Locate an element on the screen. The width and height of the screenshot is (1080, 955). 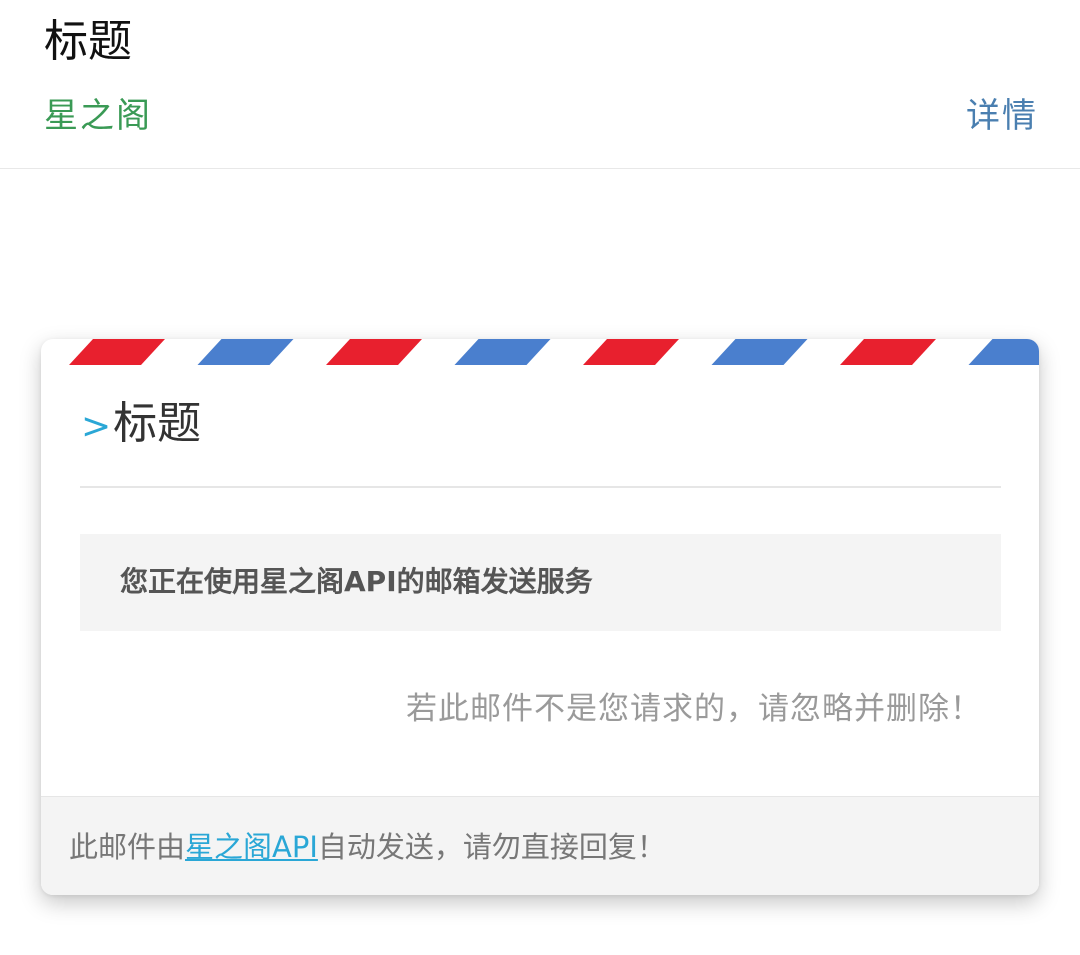
footer-link: 星之阁API is located at coordinates (251, 847).